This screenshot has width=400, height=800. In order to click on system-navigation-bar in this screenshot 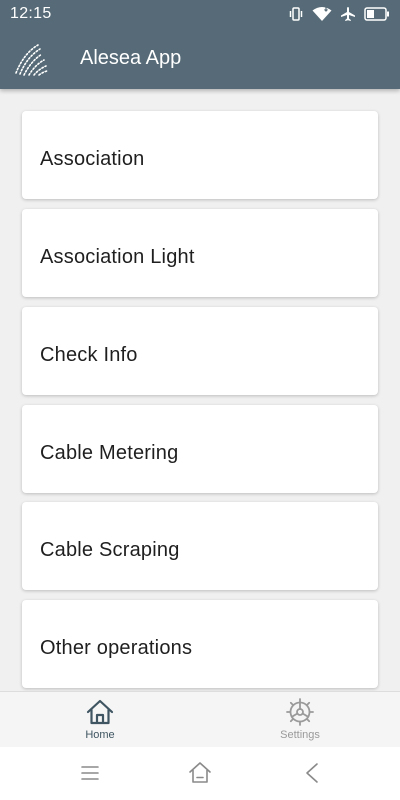, I will do `click(200, 773)`.